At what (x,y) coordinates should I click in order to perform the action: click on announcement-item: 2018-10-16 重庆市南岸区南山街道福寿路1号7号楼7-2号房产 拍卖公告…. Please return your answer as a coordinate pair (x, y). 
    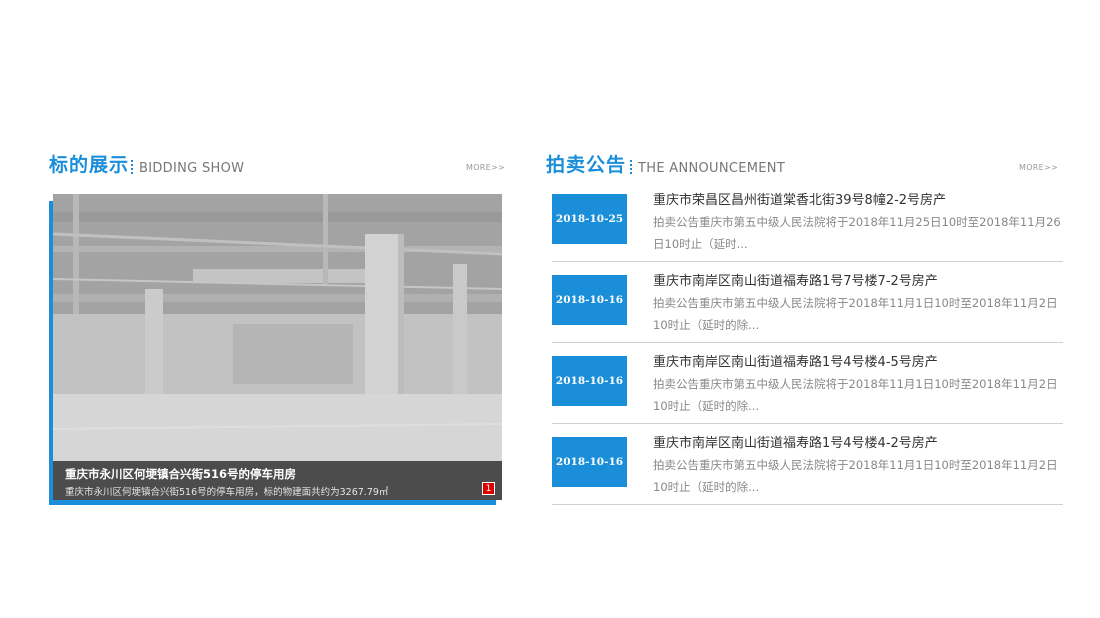
    Looking at the image, I should click on (807, 303).